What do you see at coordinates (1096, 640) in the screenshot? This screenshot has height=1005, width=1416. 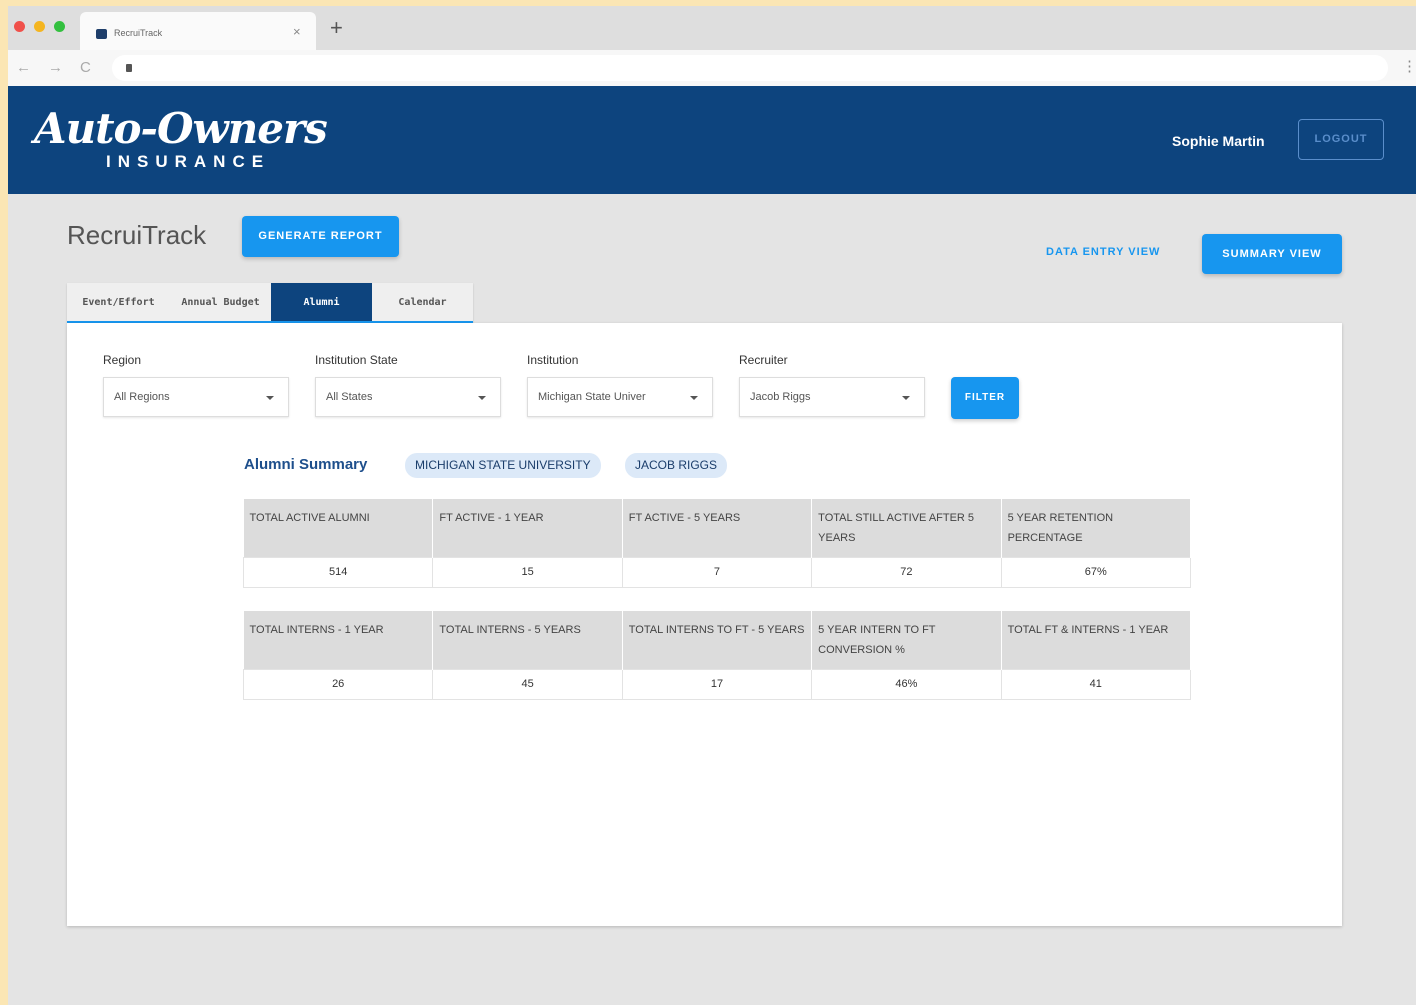 I see `table-header: TOTAL FT & INTERNS - 1 YEAR` at bounding box center [1096, 640].